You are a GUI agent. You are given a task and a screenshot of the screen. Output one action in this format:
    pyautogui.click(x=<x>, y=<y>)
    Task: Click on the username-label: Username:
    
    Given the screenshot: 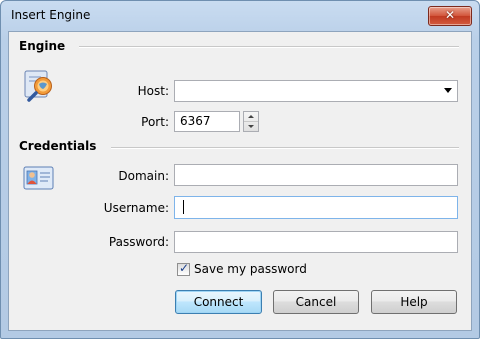 What is the action you would take?
    pyautogui.click(x=136, y=208)
    